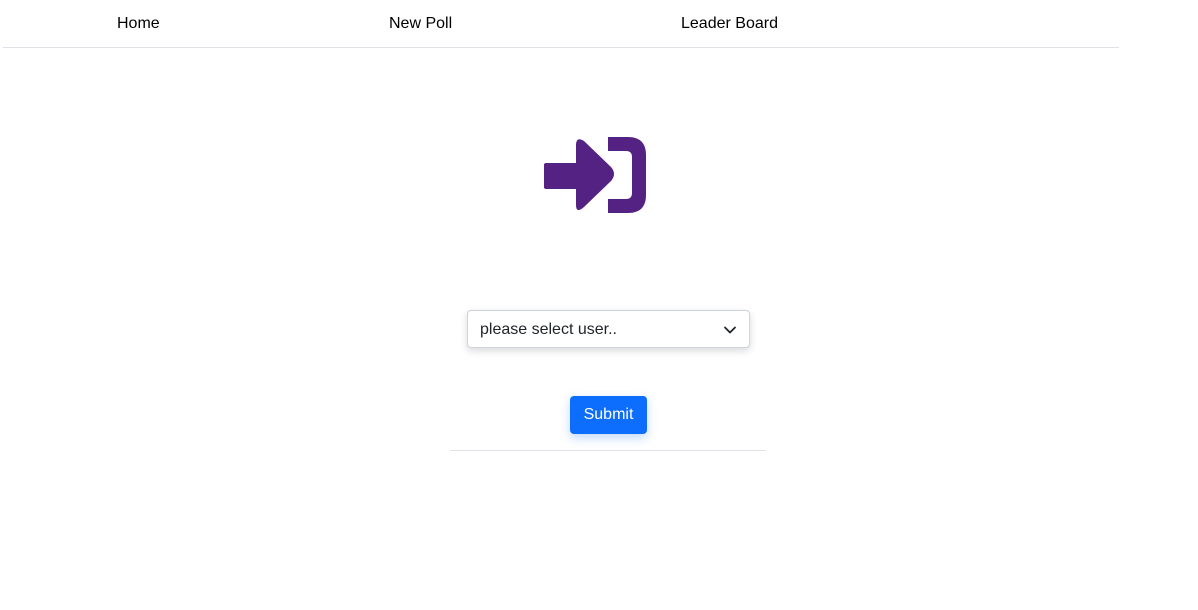 Image resolution: width=1198 pixels, height=610 pixels. What do you see at coordinates (608, 450) in the screenshot?
I see `divider` at bounding box center [608, 450].